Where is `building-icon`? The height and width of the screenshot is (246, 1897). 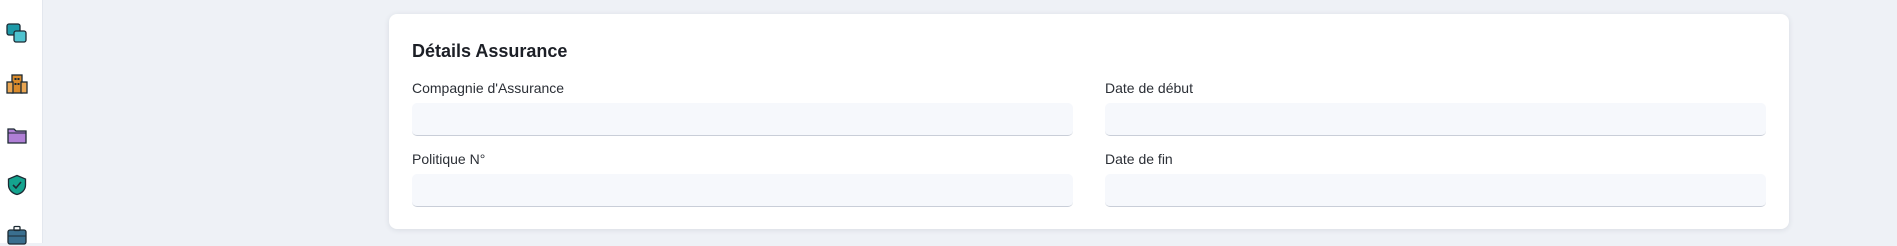
building-icon is located at coordinates (17, 84).